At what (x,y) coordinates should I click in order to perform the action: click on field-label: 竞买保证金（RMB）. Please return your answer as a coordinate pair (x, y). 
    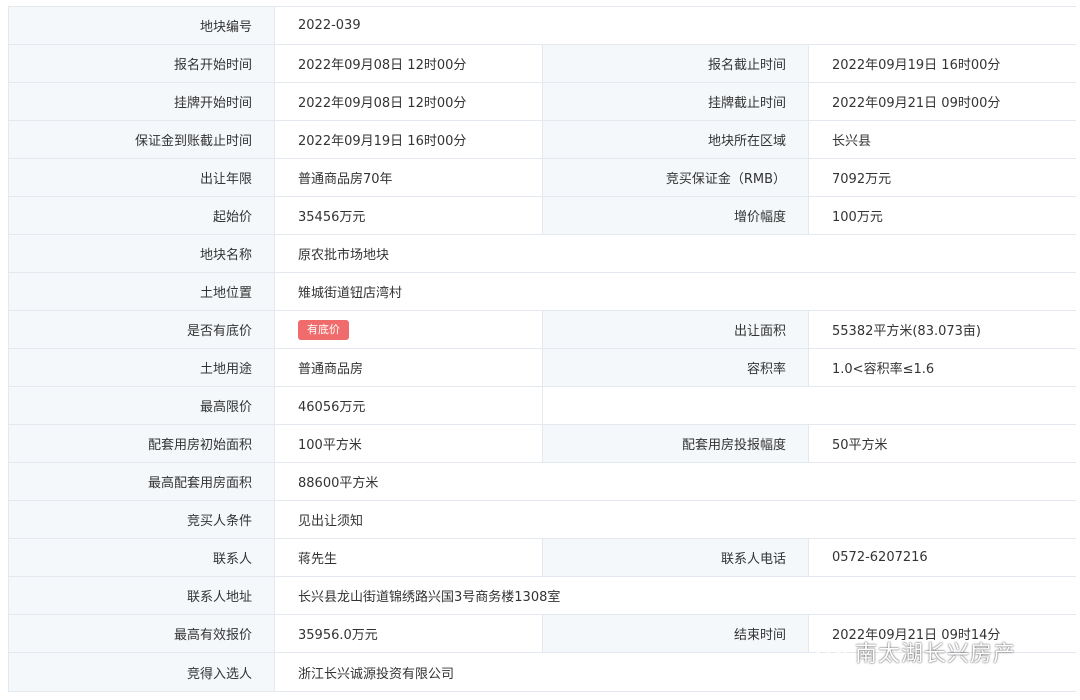
    Looking at the image, I should click on (676, 177).